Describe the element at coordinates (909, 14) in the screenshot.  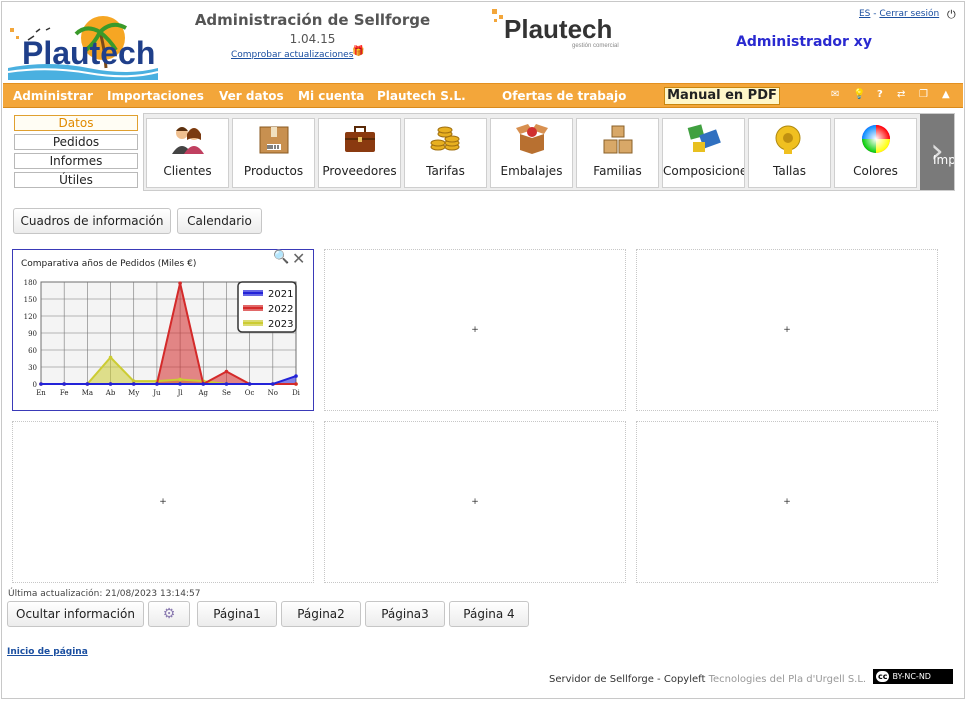
I see `logout-link: Cerrar sesión` at that location.